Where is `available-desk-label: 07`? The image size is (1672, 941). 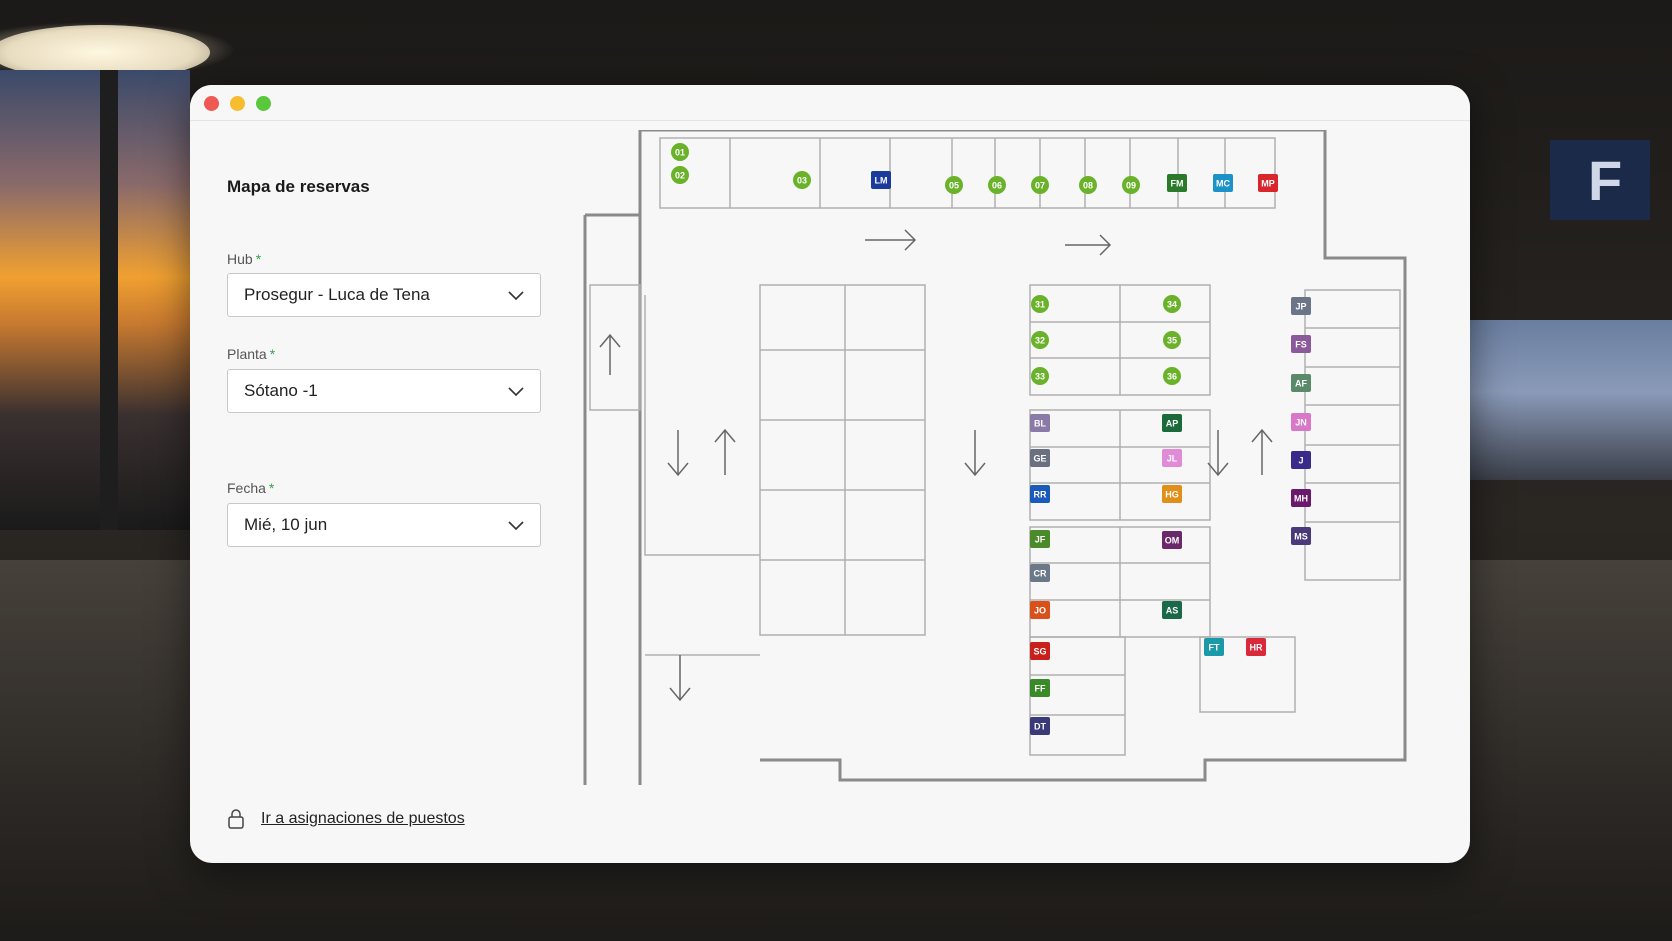
available-desk-label: 07 is located at coordinates (1040, 186).